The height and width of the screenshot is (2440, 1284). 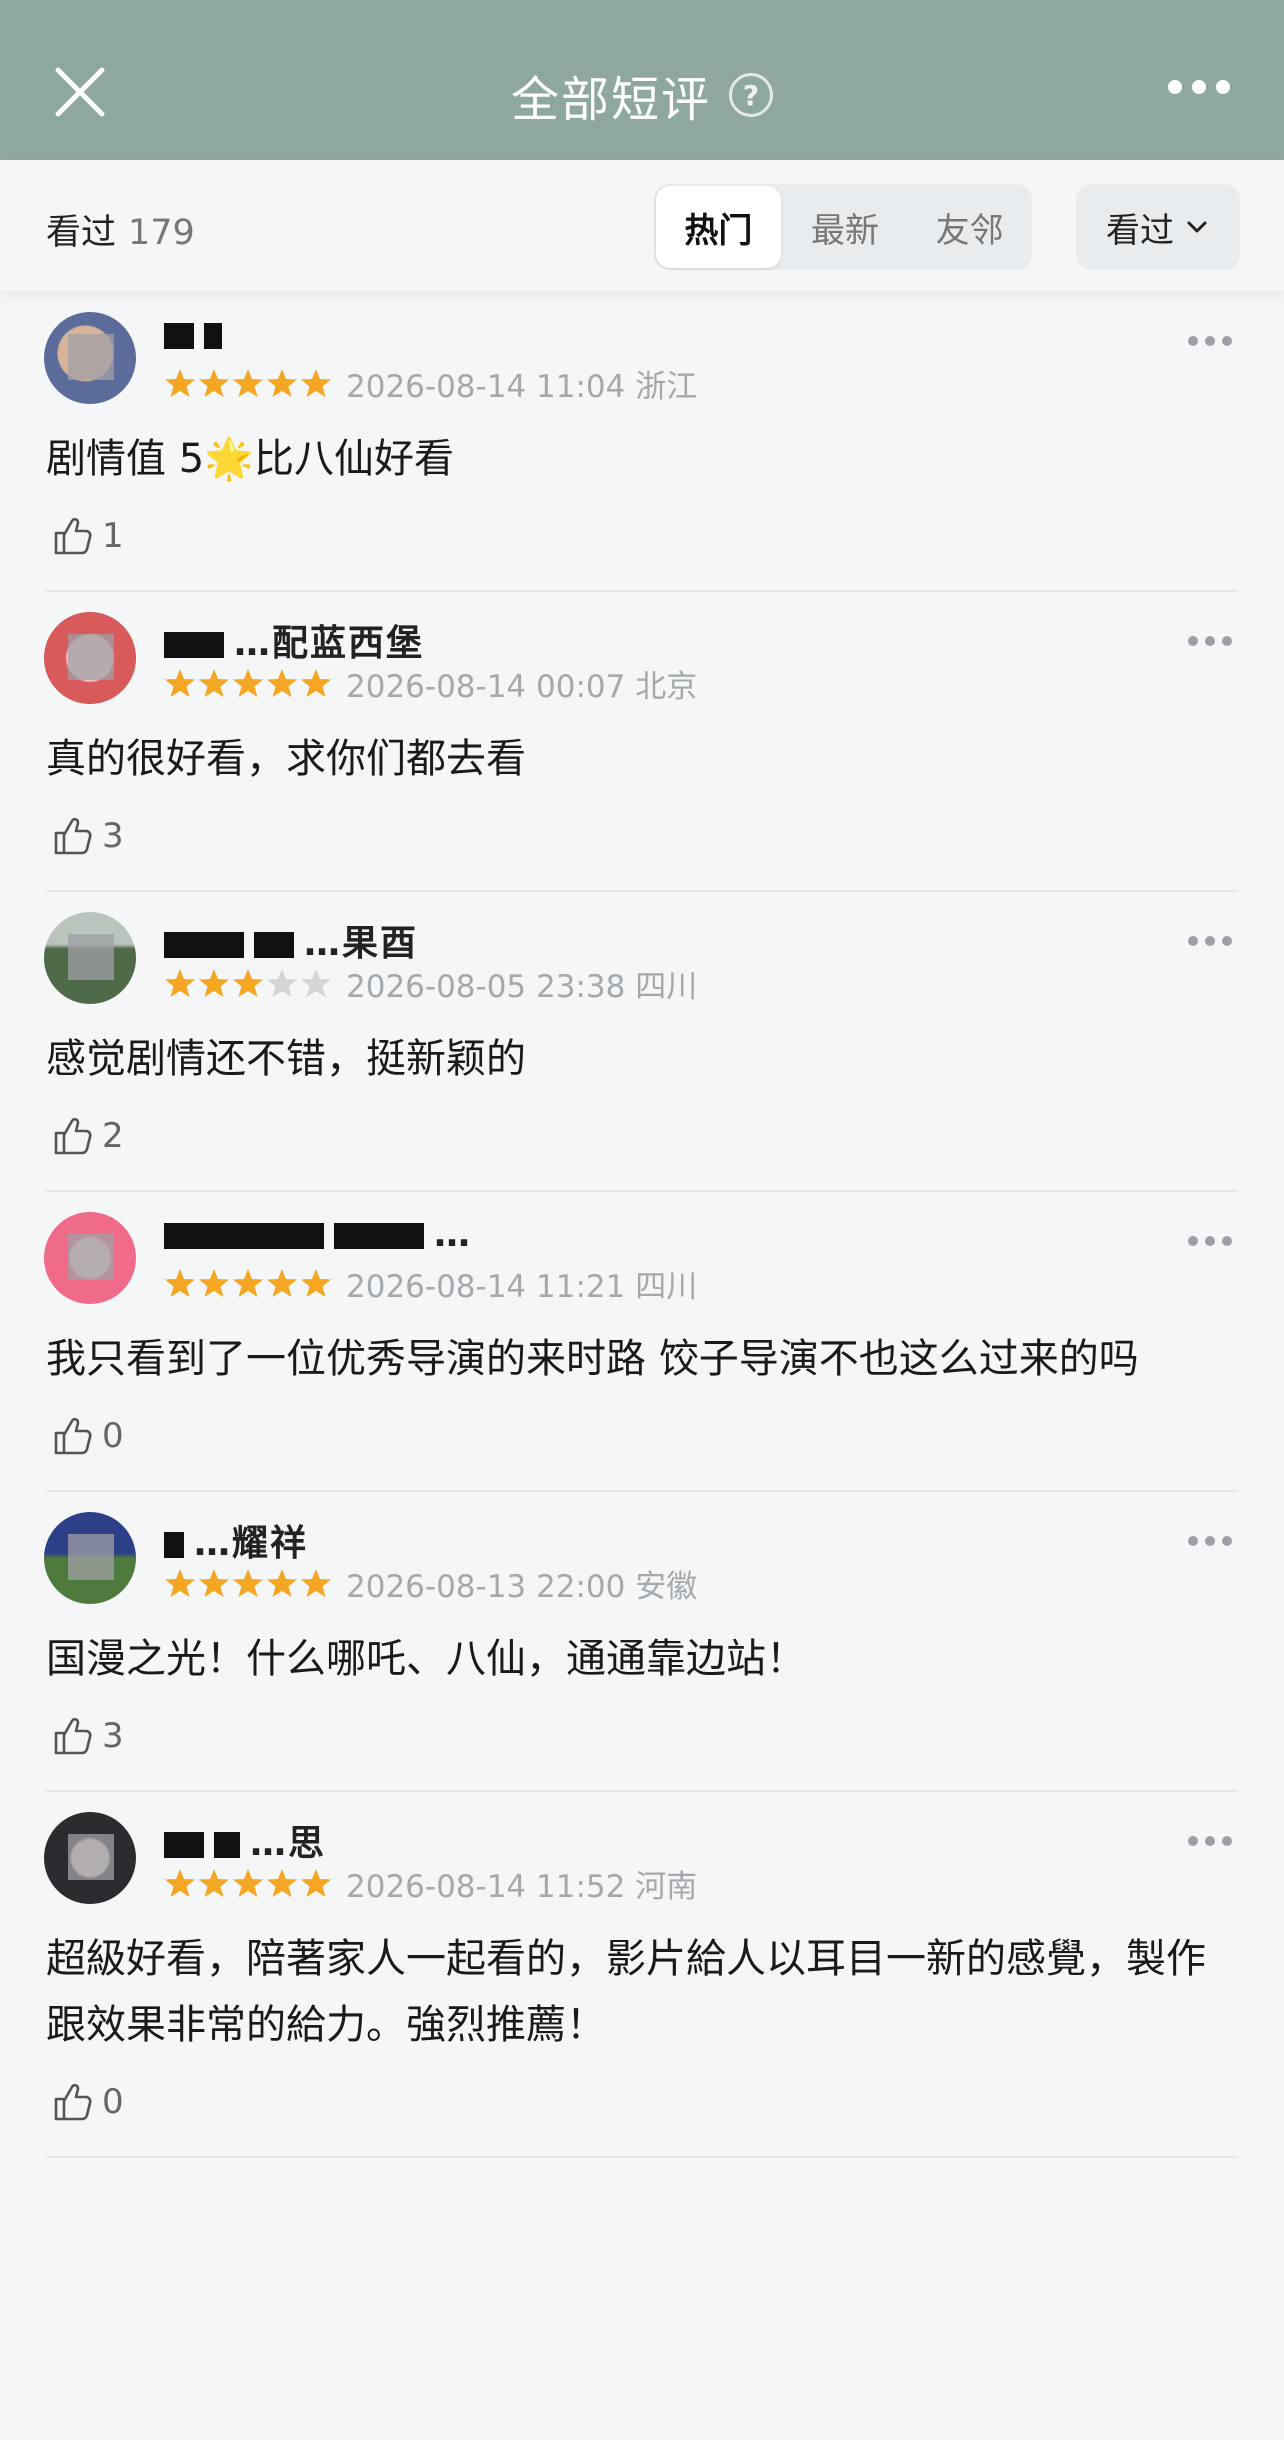 I want to click on watched-count-label: 看过, so click(x=81, y=233).